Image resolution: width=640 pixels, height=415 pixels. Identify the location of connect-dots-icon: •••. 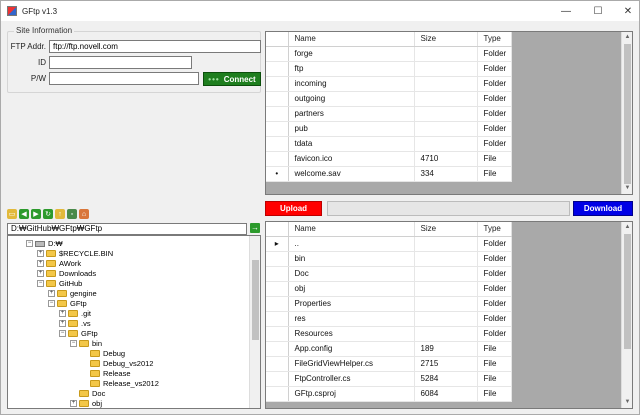
(214, 79).